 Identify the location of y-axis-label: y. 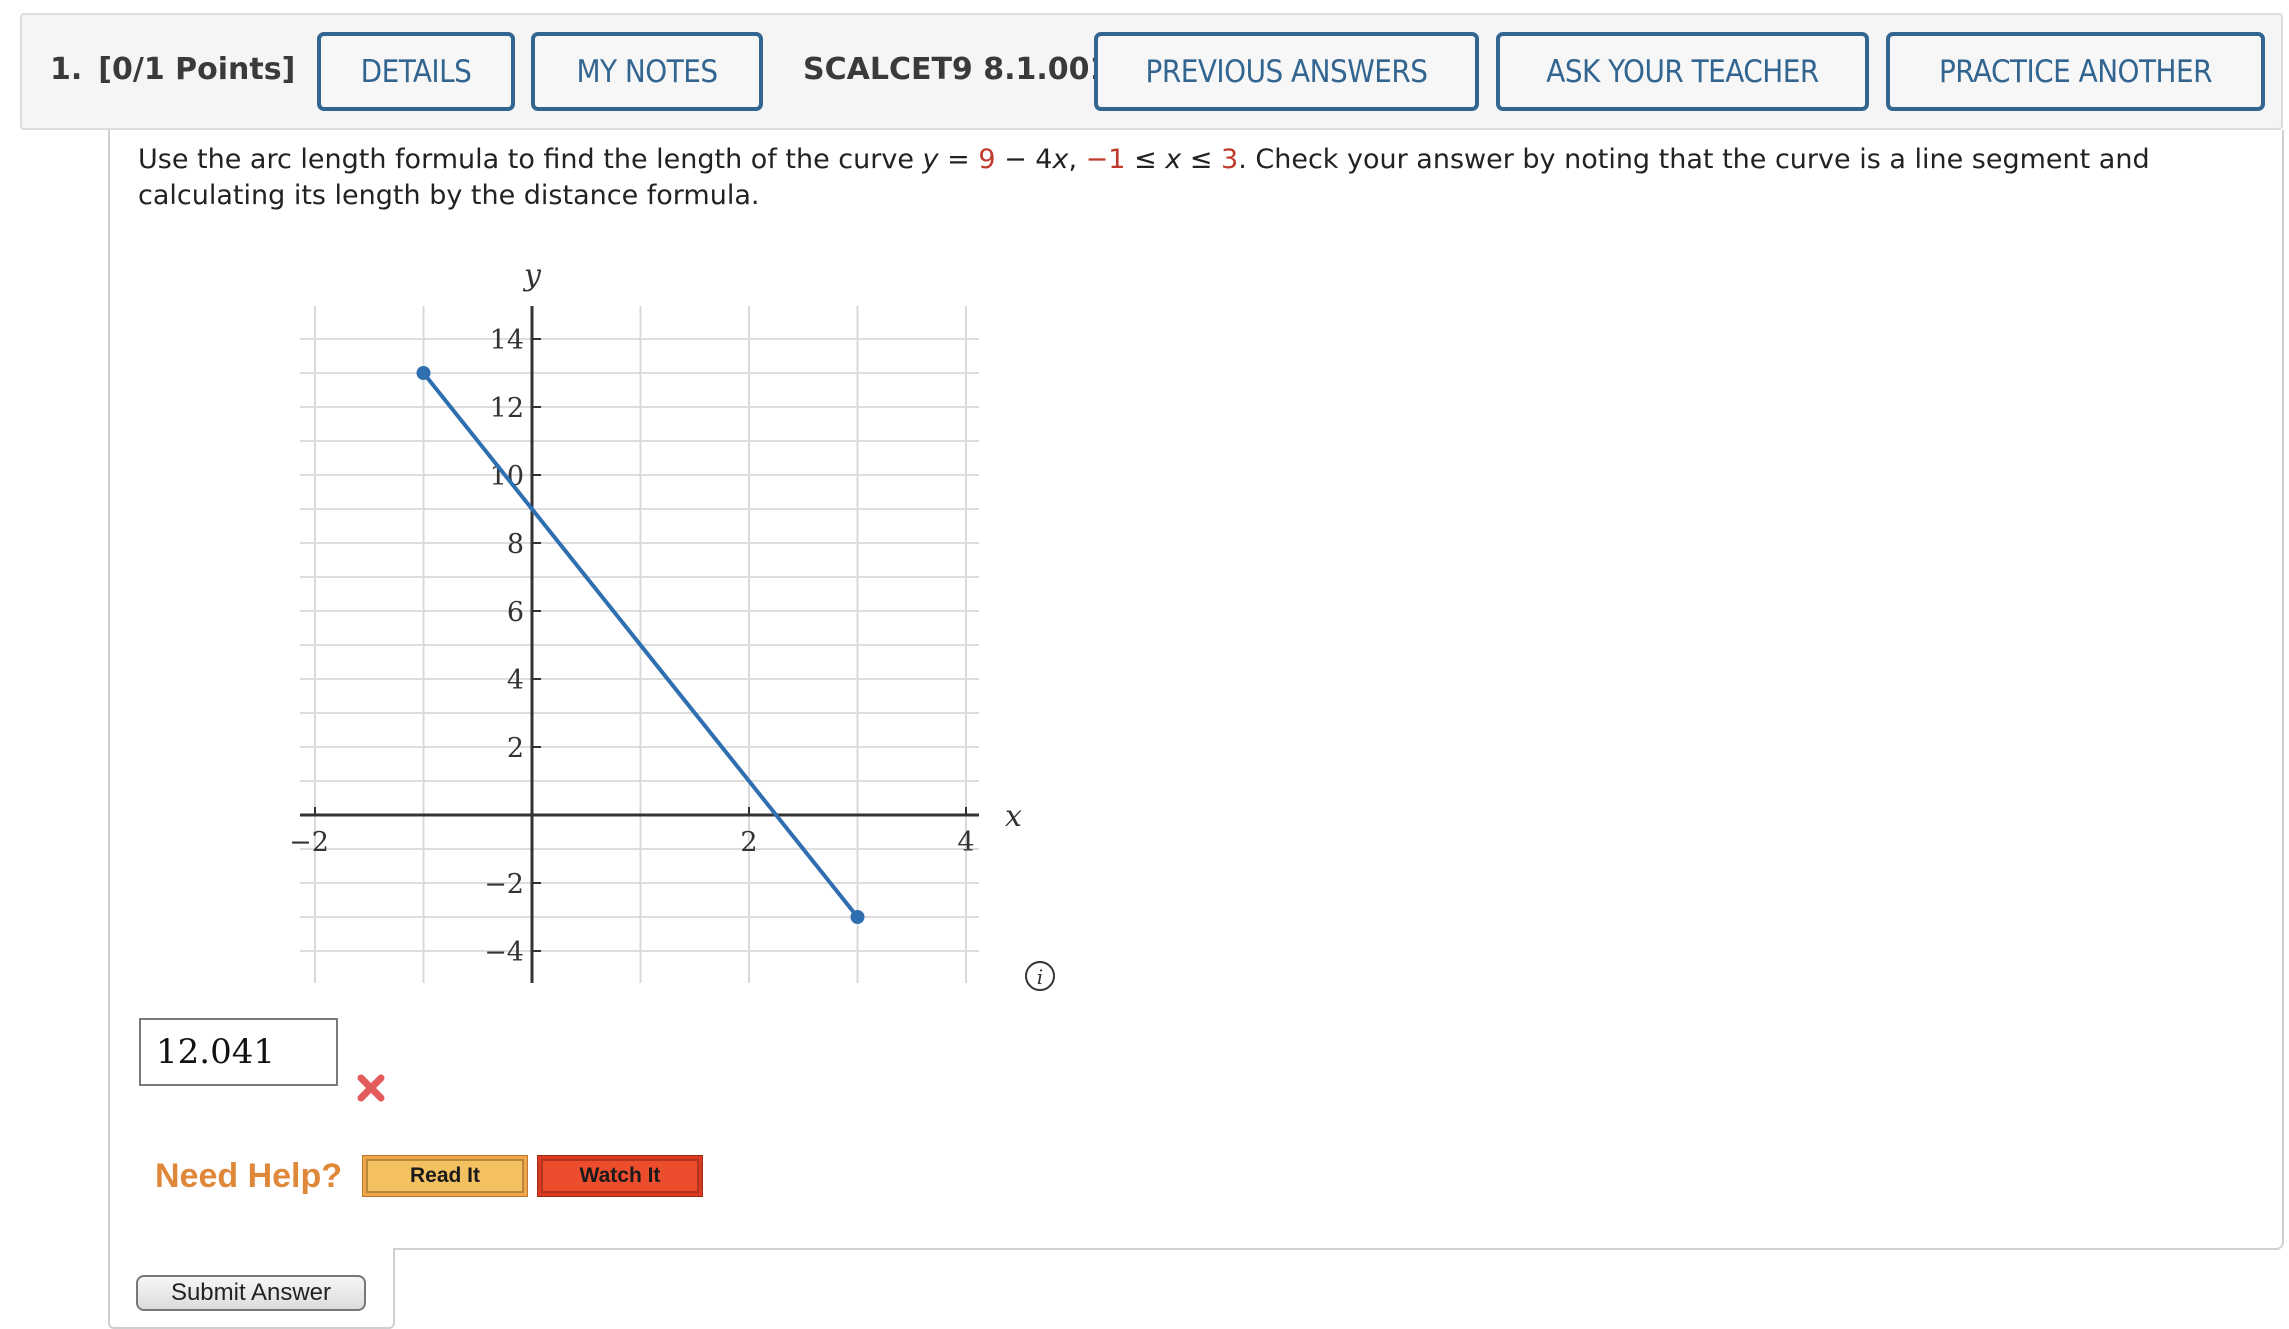
(532, 275).